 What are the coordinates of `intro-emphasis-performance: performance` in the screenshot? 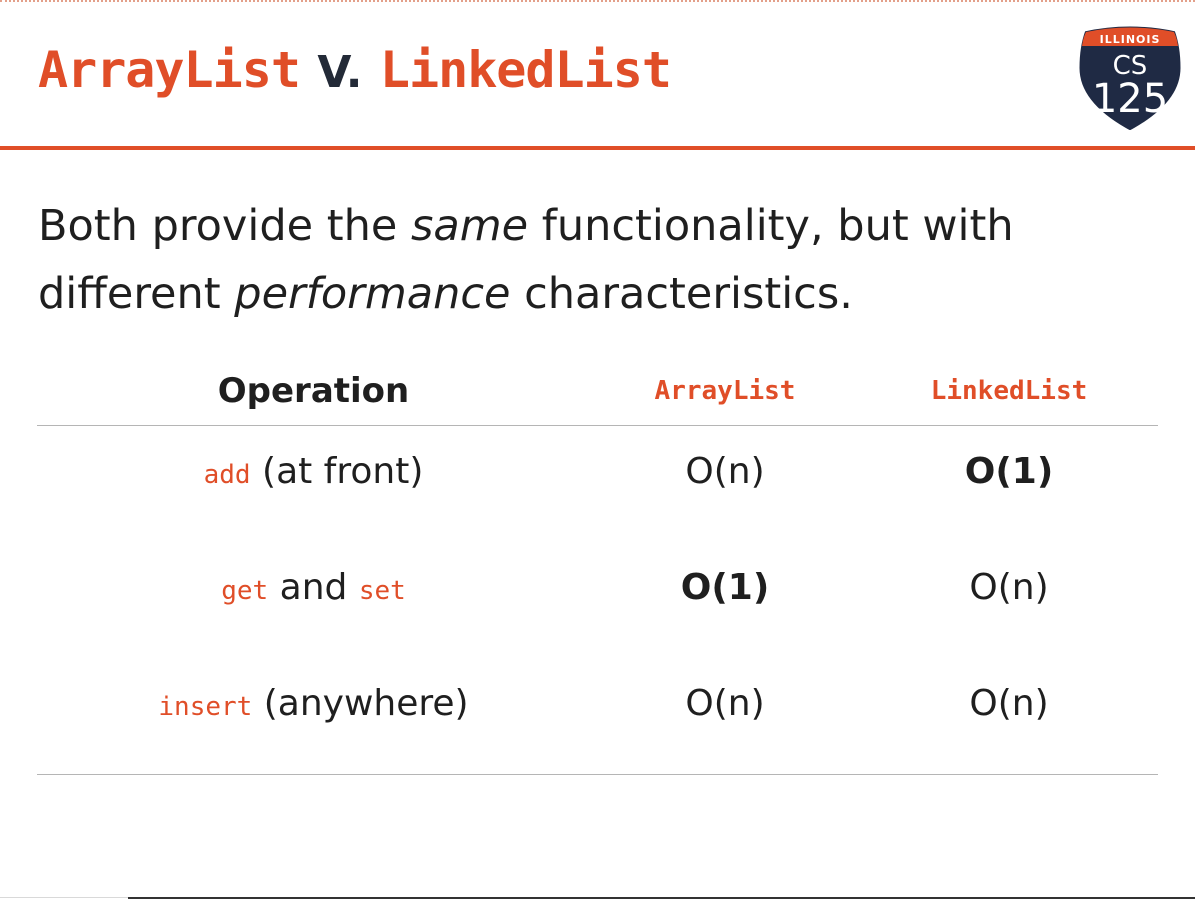 It's located at (372, 294).